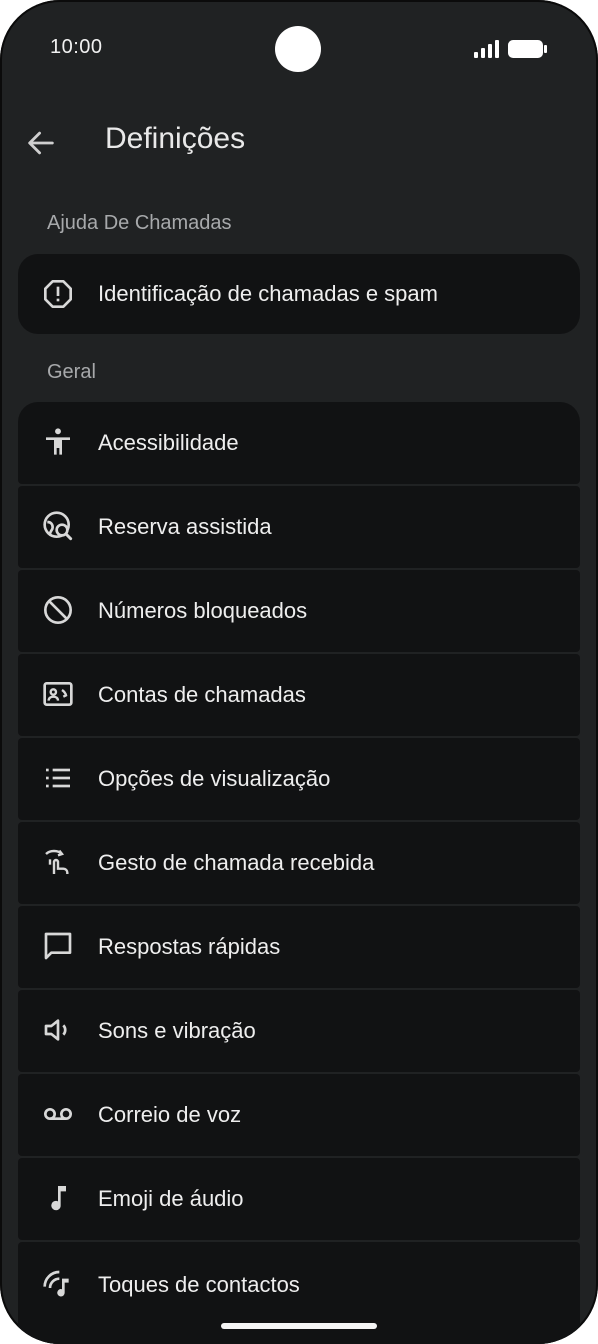 The height and width of the screenshot is (1344, 598). Describe the element at coordinates (299, 443) in the screenshot. I see `settings-item-accessibility: Acessibilidade` at that location.